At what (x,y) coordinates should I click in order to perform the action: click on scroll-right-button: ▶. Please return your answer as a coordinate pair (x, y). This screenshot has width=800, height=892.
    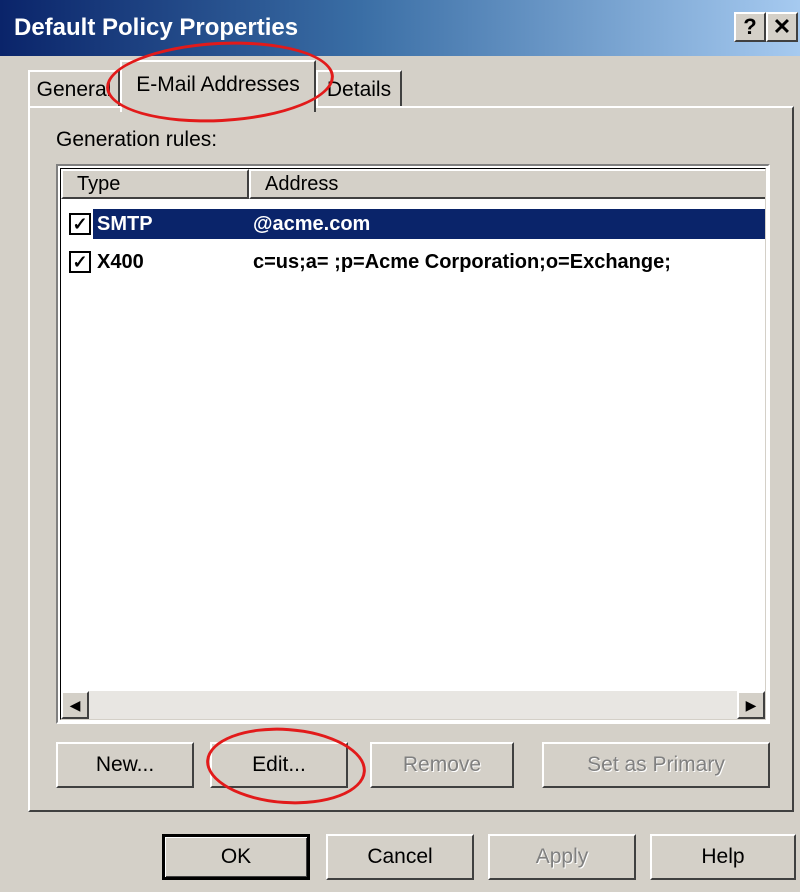
    Looking at the image, I should click on (751, 705).